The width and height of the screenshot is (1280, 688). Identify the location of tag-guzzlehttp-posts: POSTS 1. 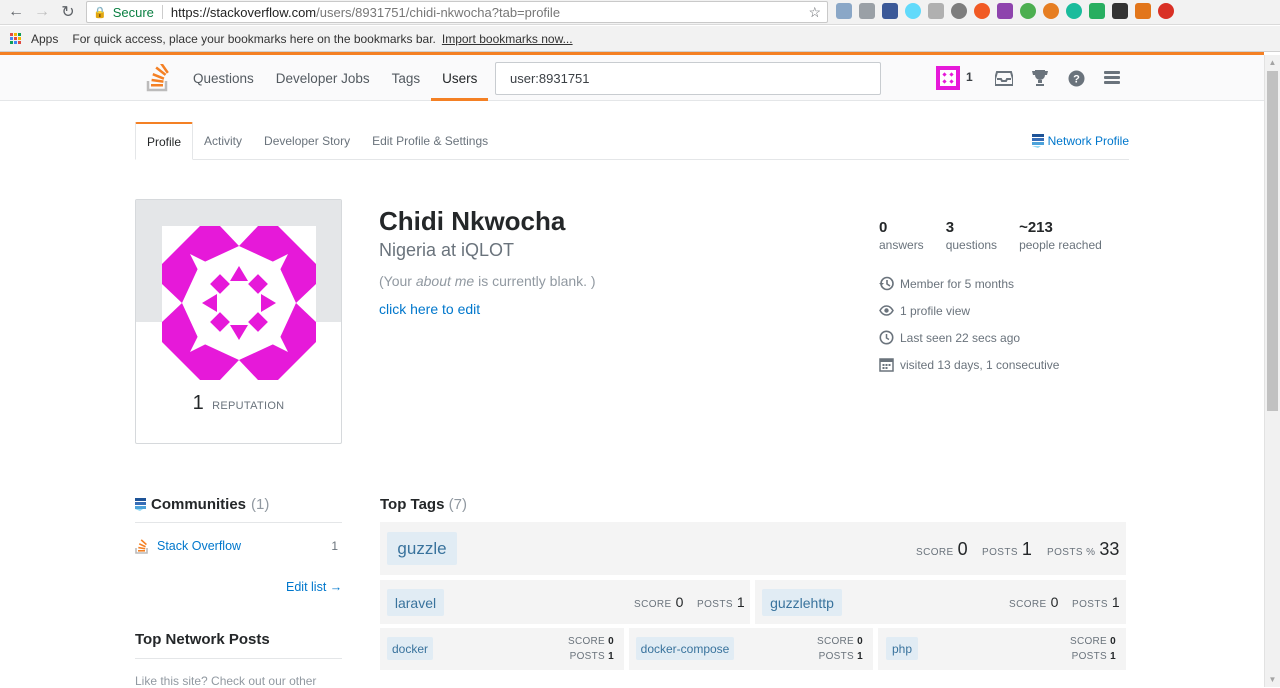
(1096, 602).